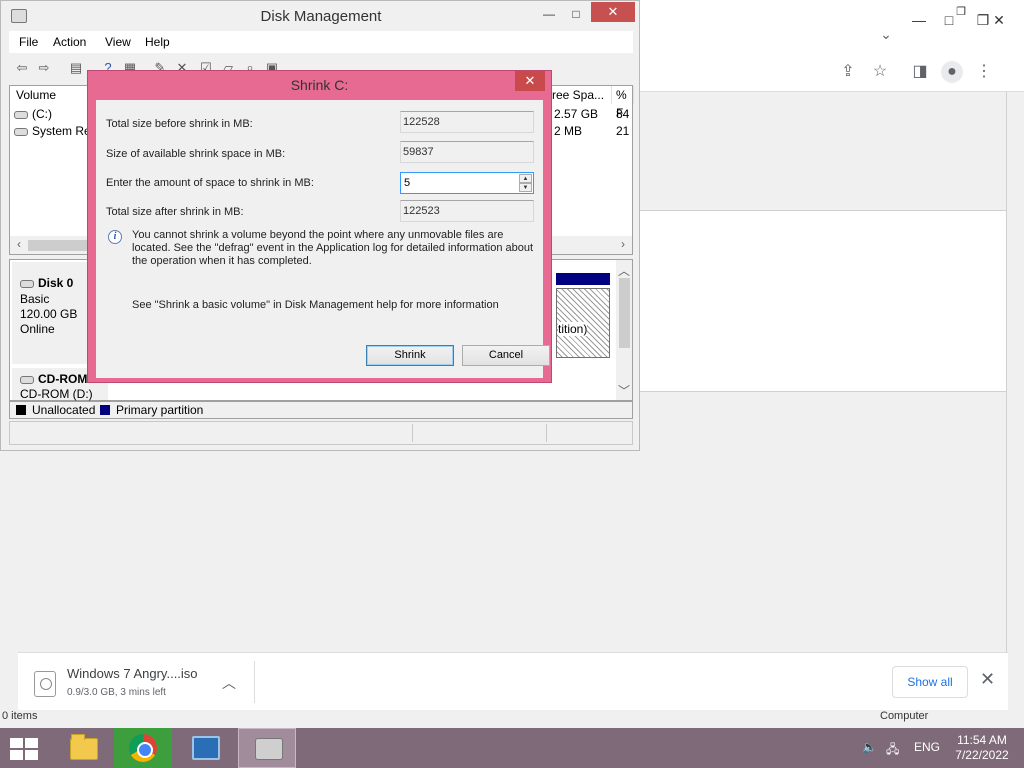 This screenshot has height=768, width=1024. I want to click on back-arrow-icon: ⇦, so click(22, 68).